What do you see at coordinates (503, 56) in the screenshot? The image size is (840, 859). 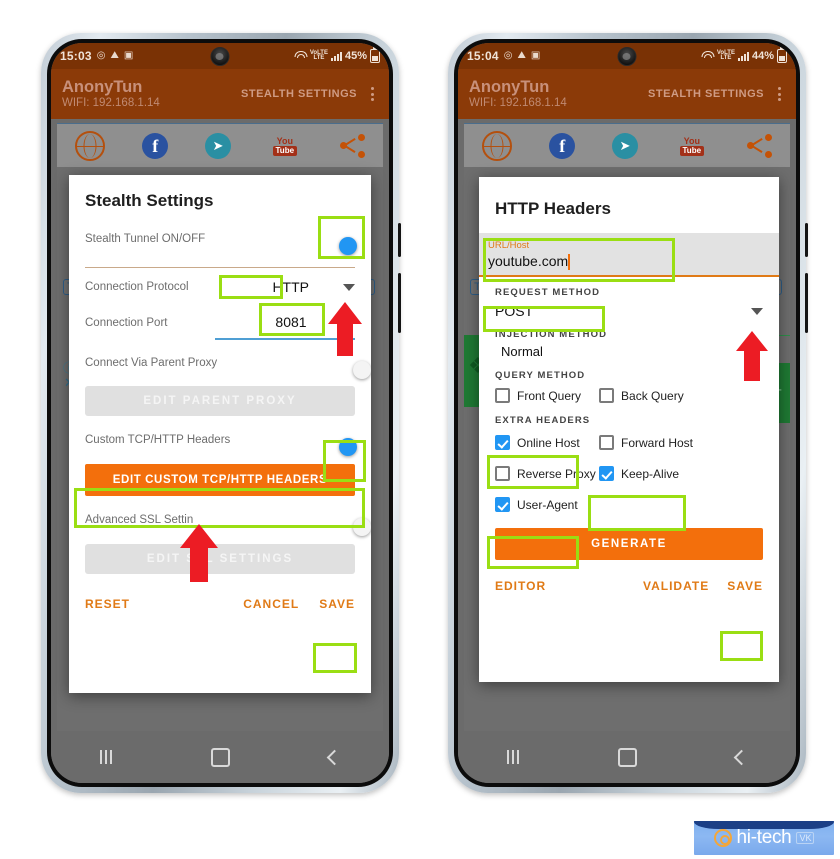 I see `status-left-right: 15:04 ◎ ⛰ ▣` at bounding box center [503, 56].